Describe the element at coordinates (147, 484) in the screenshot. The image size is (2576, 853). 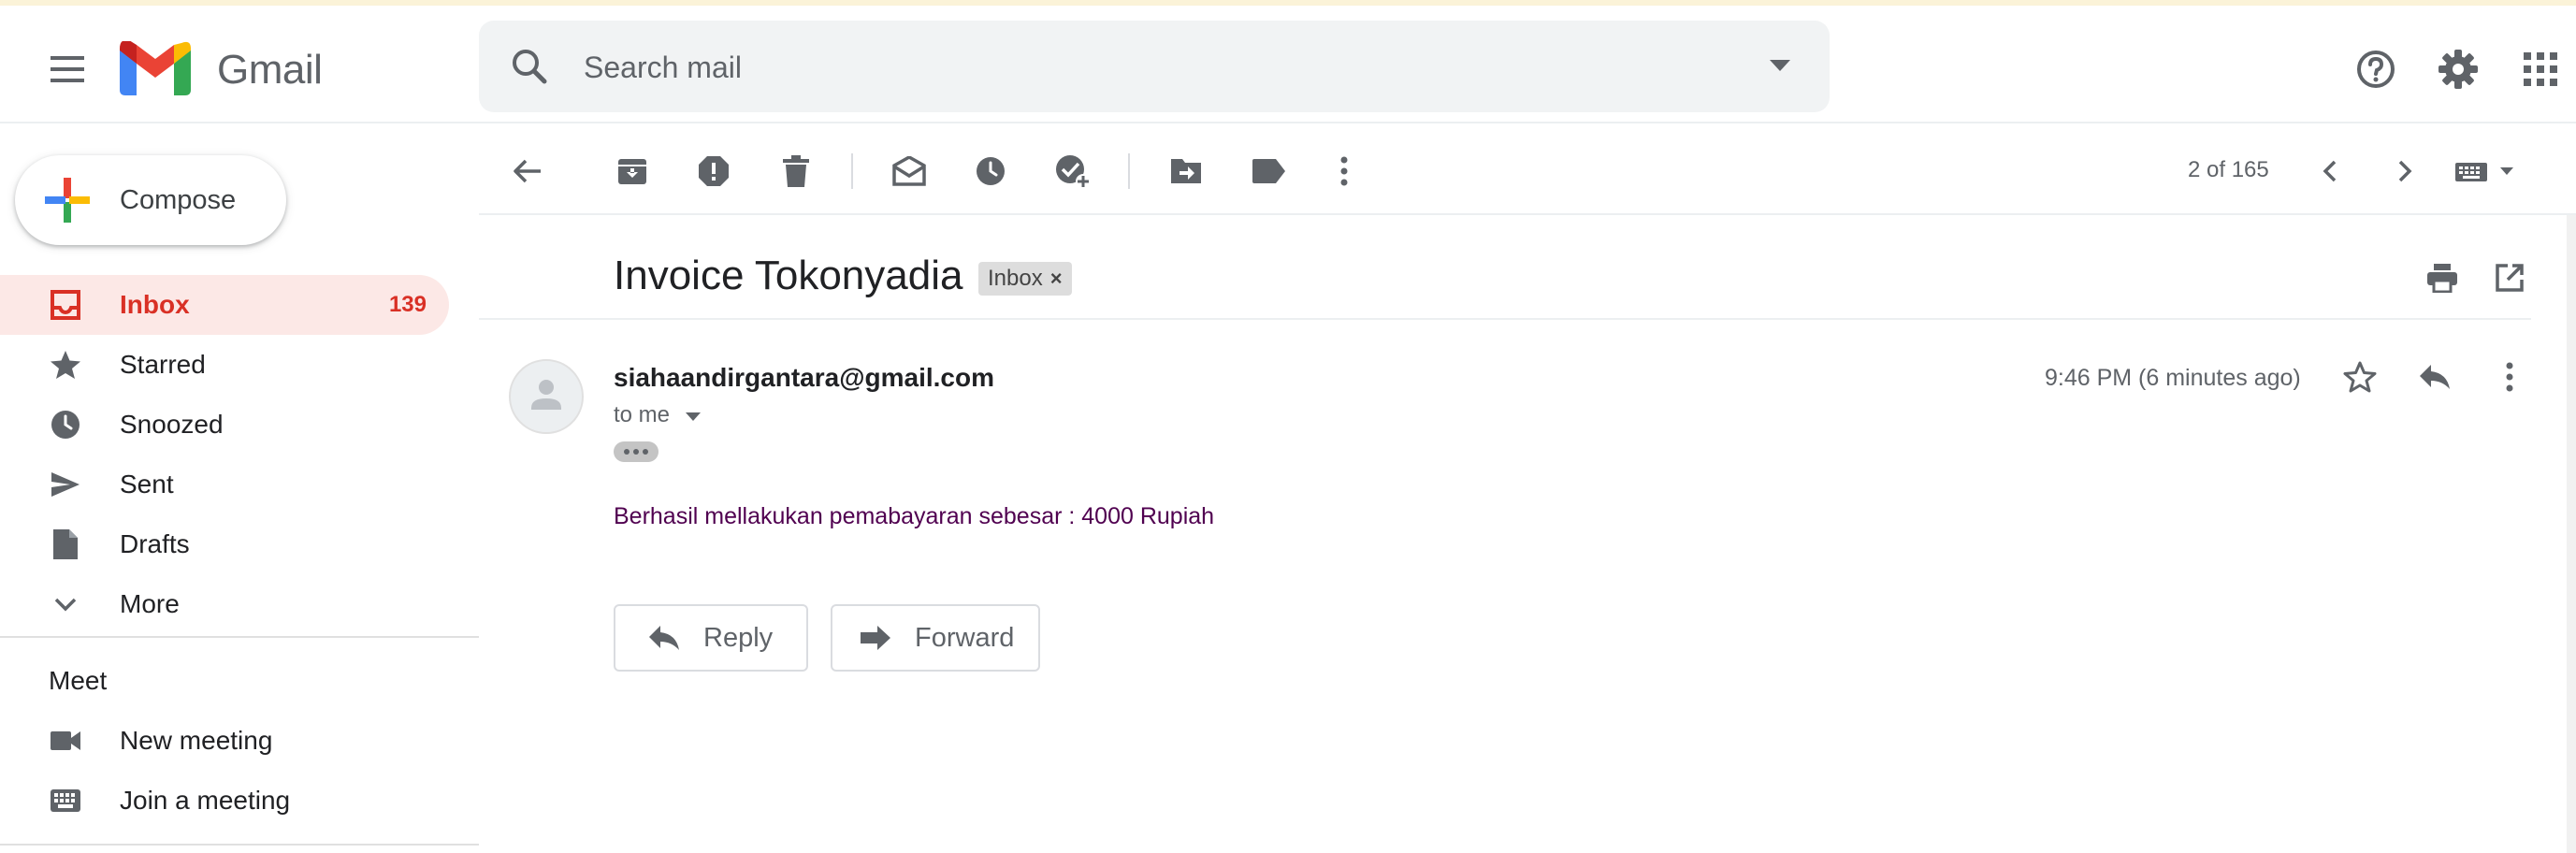
I see `sidebar-item-label: Sent` at that location.